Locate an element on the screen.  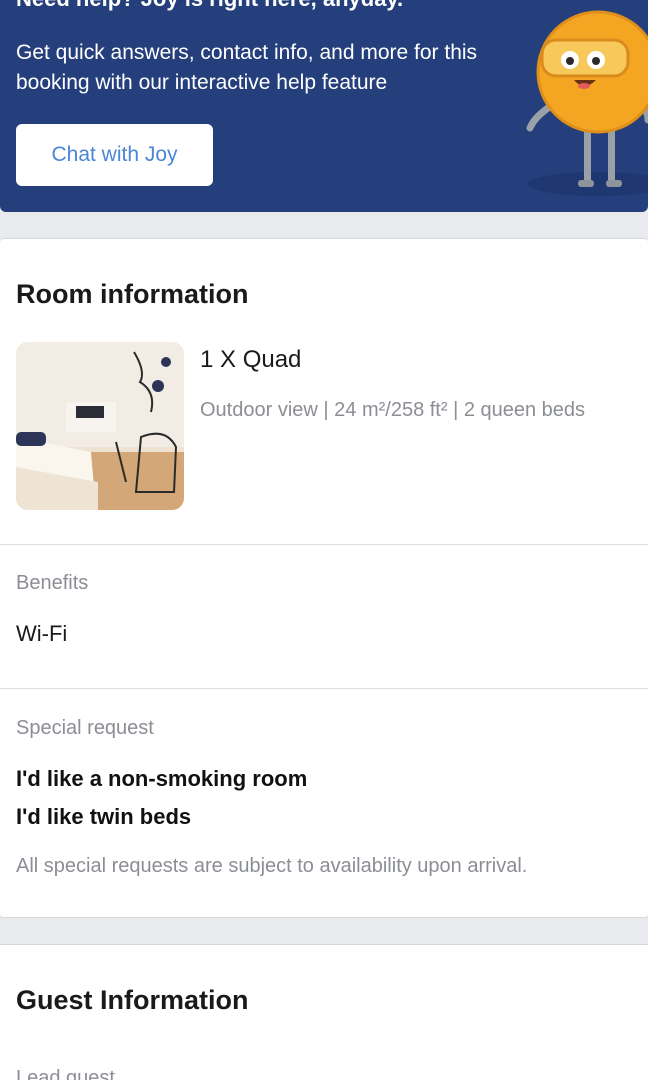
benefit-item: Wi-Fi is located at coordinates (42, 633).